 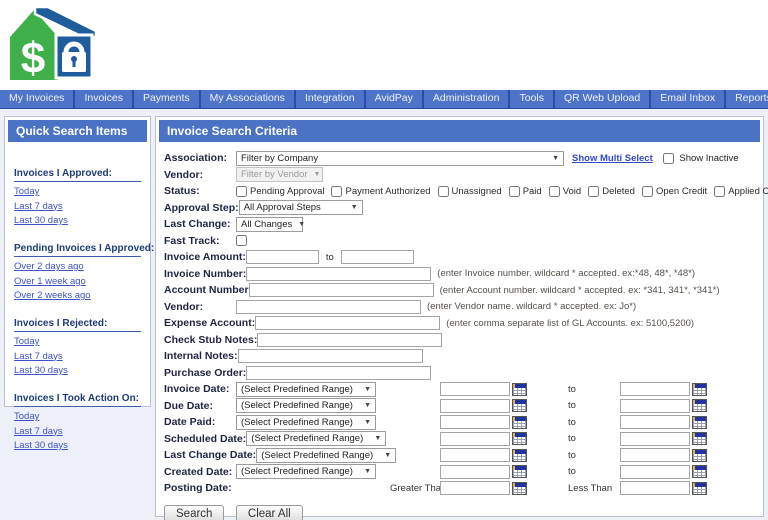 I want to click on last-change-date-to-input, so click(x=655, y=455).